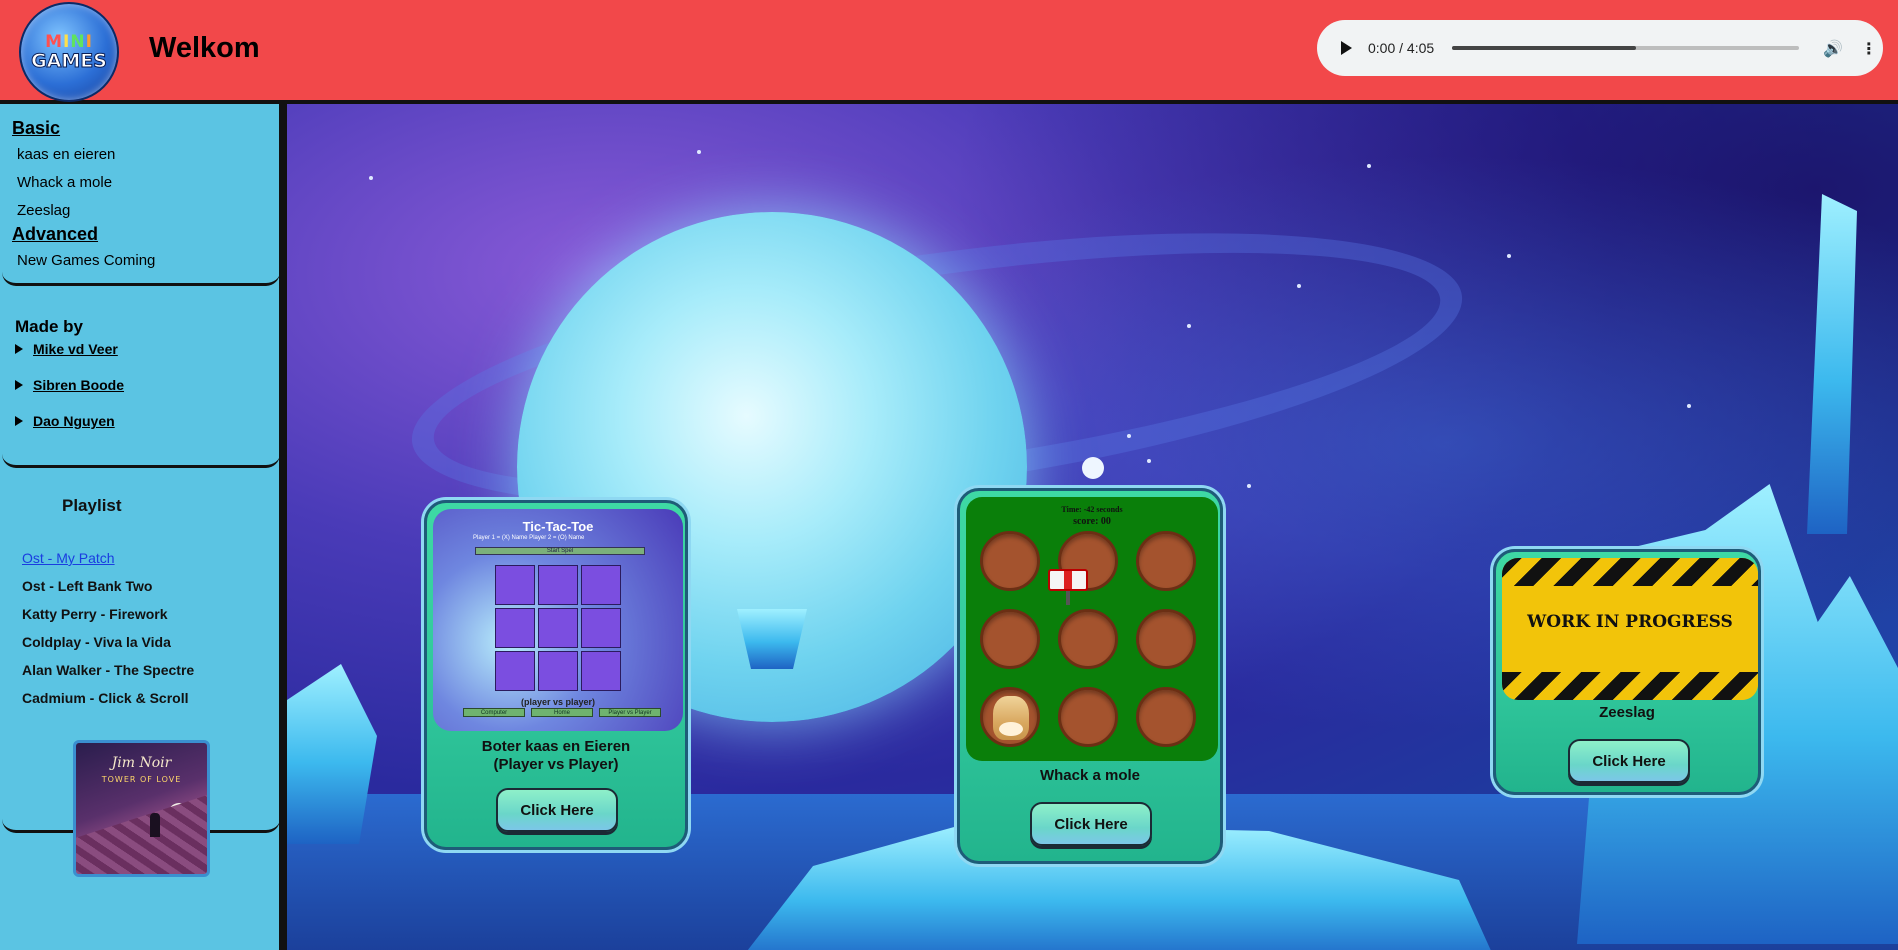 This screenshot has width=1898, height=950. I want to click on author-sibren: Sibren Boode, so click(69, 385).